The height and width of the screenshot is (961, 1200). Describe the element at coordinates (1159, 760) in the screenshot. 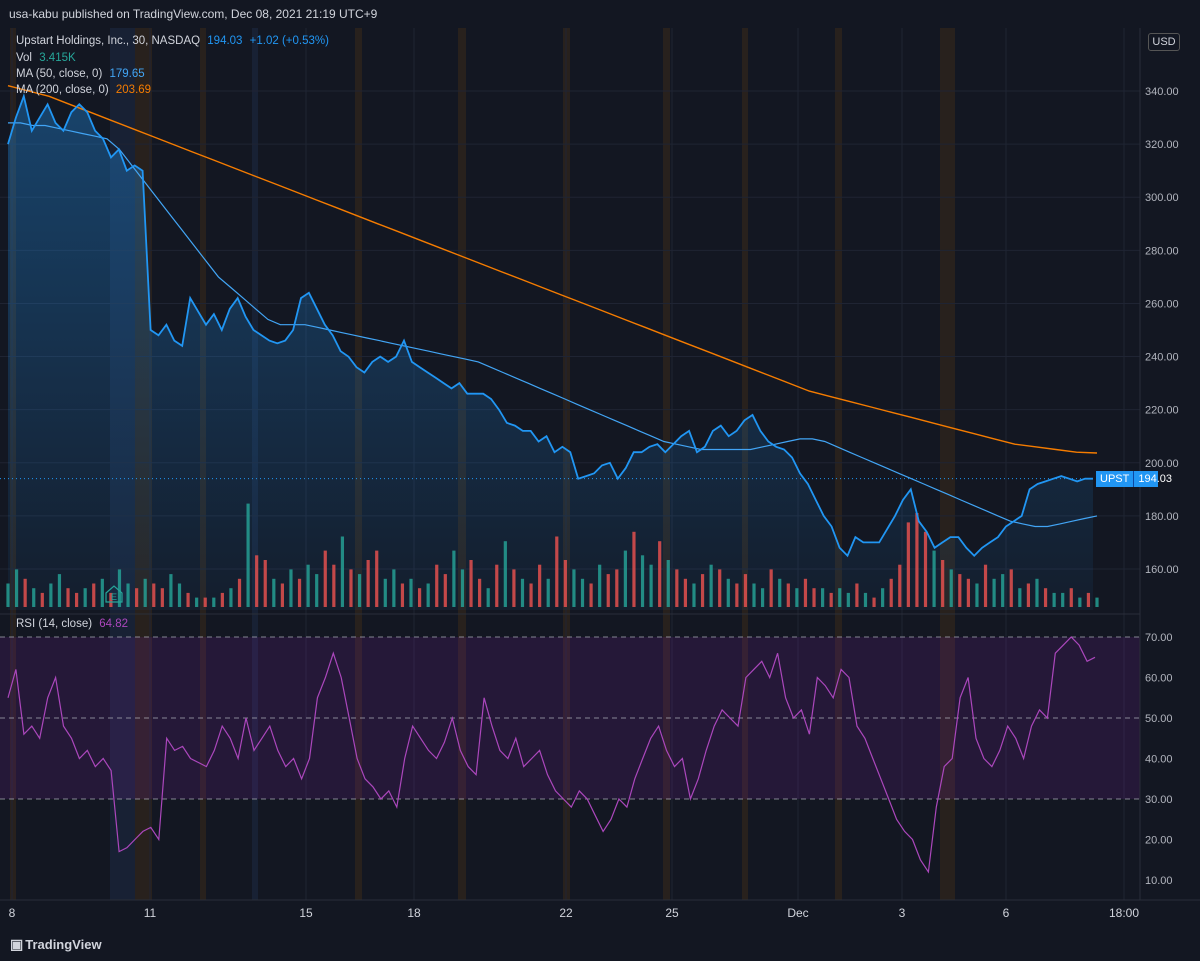

I see `rsi-tick-label: 40.00` at that location.